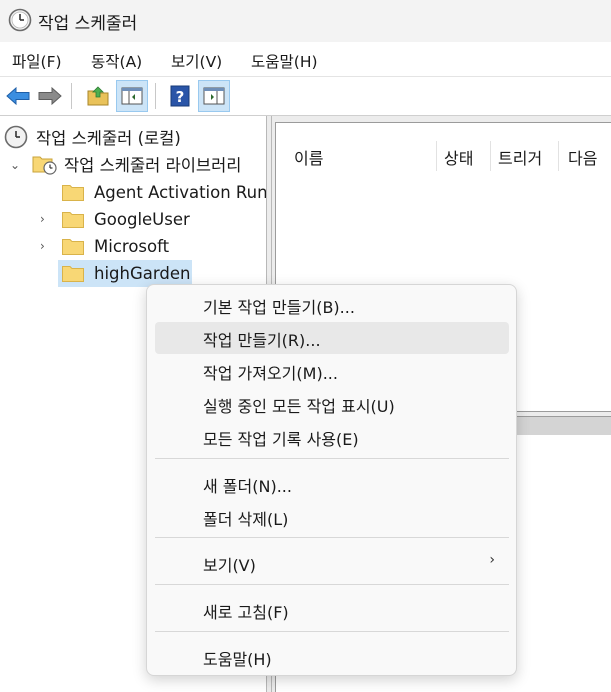 This screenshot has width=611, height=692. I want to click on menu-item-label: 모든 작업 기록 사용(E), so click(281, 439).